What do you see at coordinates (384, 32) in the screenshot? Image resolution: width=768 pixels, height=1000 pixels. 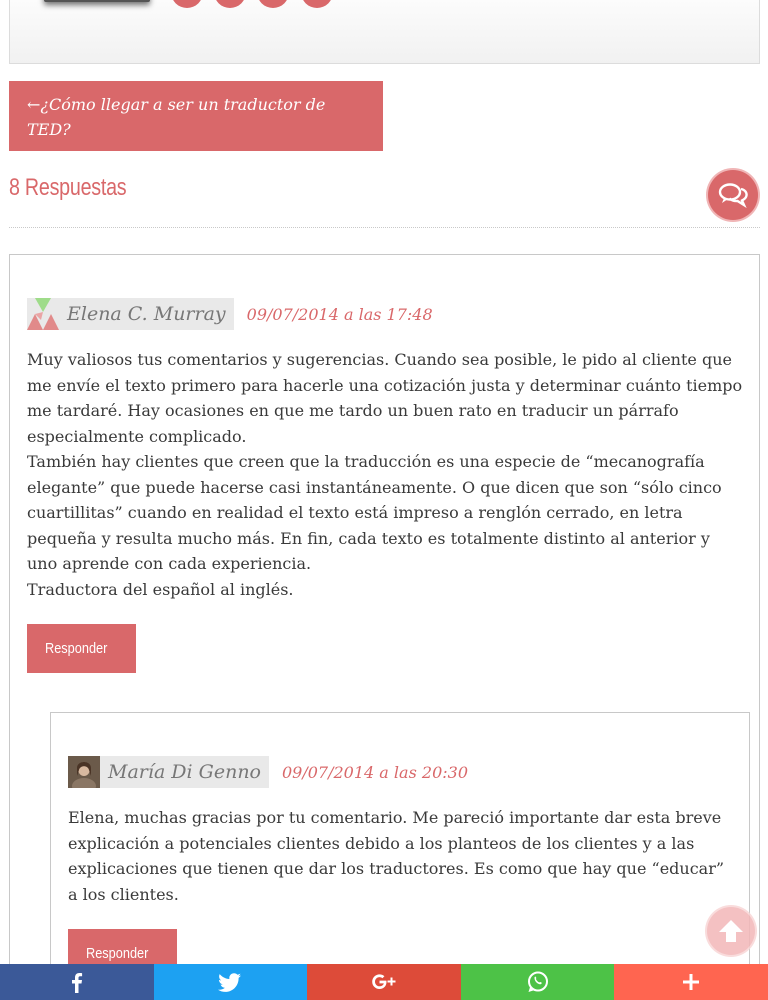 I see `author-box` at bounding box center [384, 32].